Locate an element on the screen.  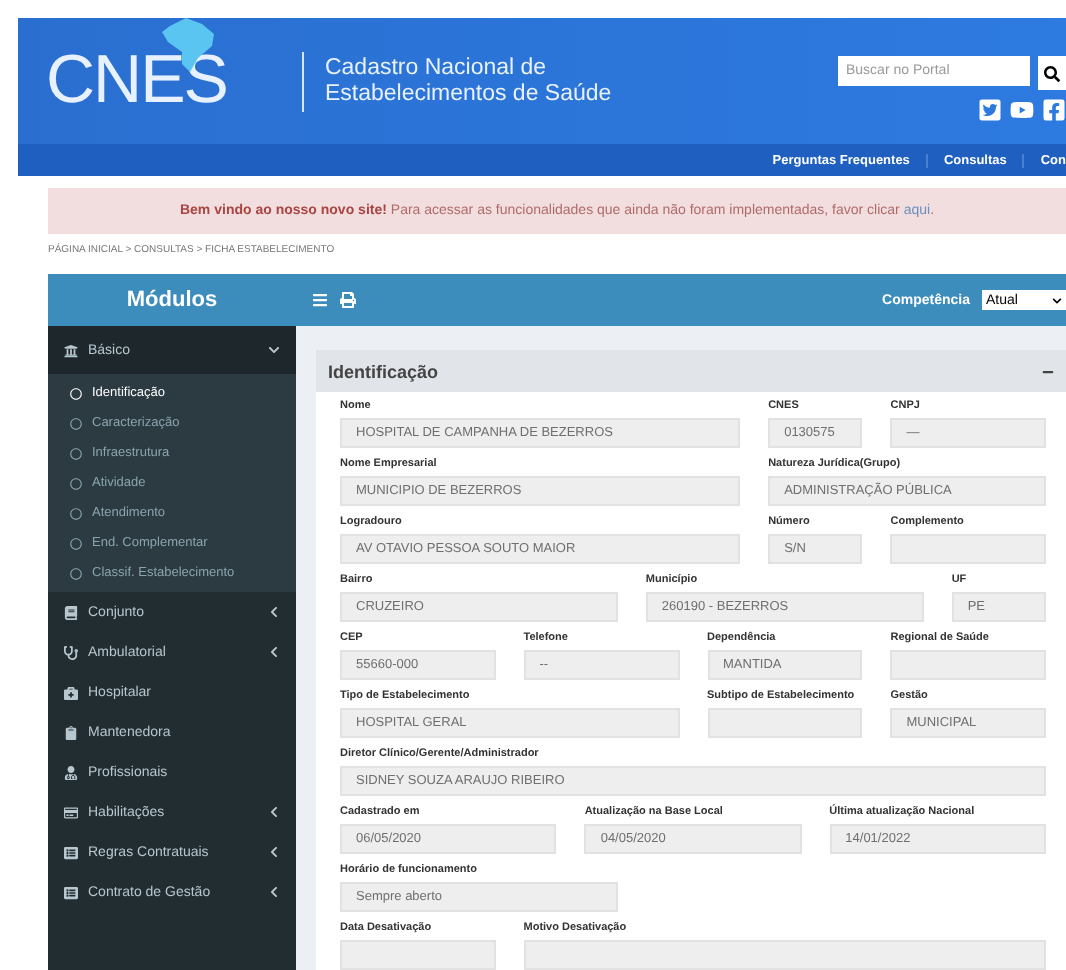
stethoscope-icon is located at coordinates (71, 652).